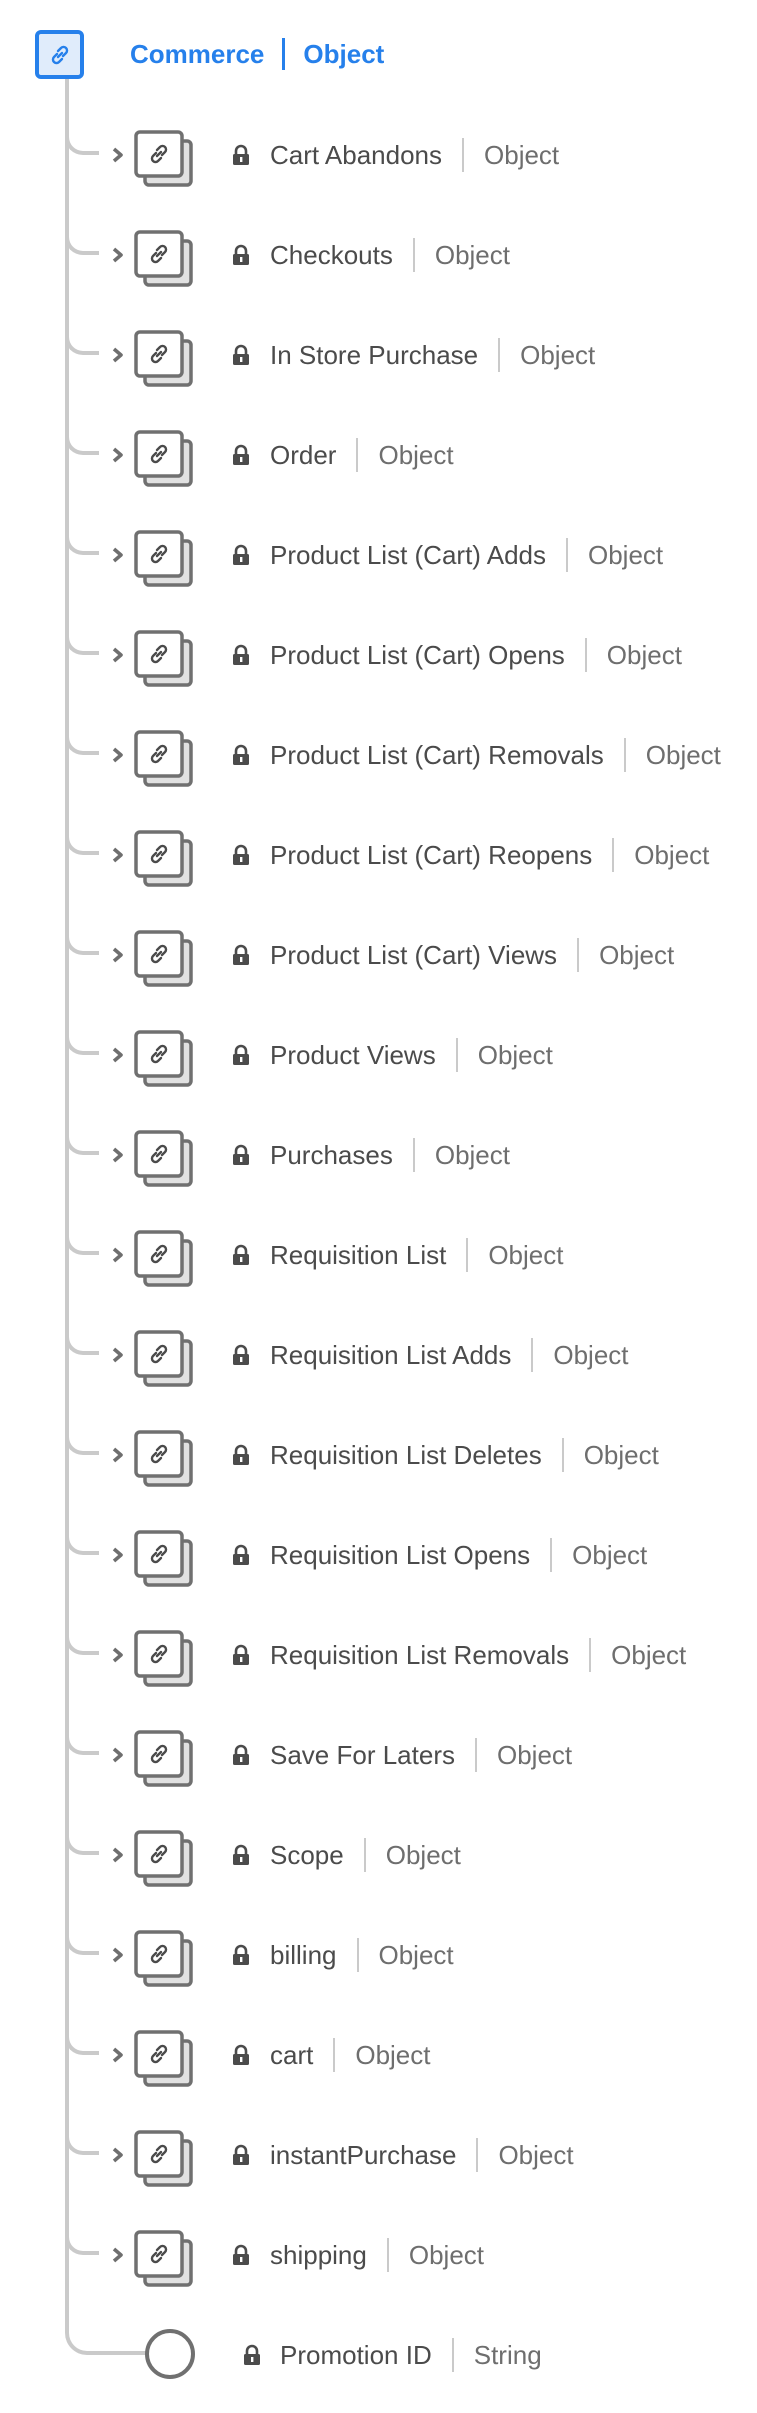 The image size is (757, 2413). I want to click on tree-row: Product List (Cart) Reopens Object, so click(378, 850).